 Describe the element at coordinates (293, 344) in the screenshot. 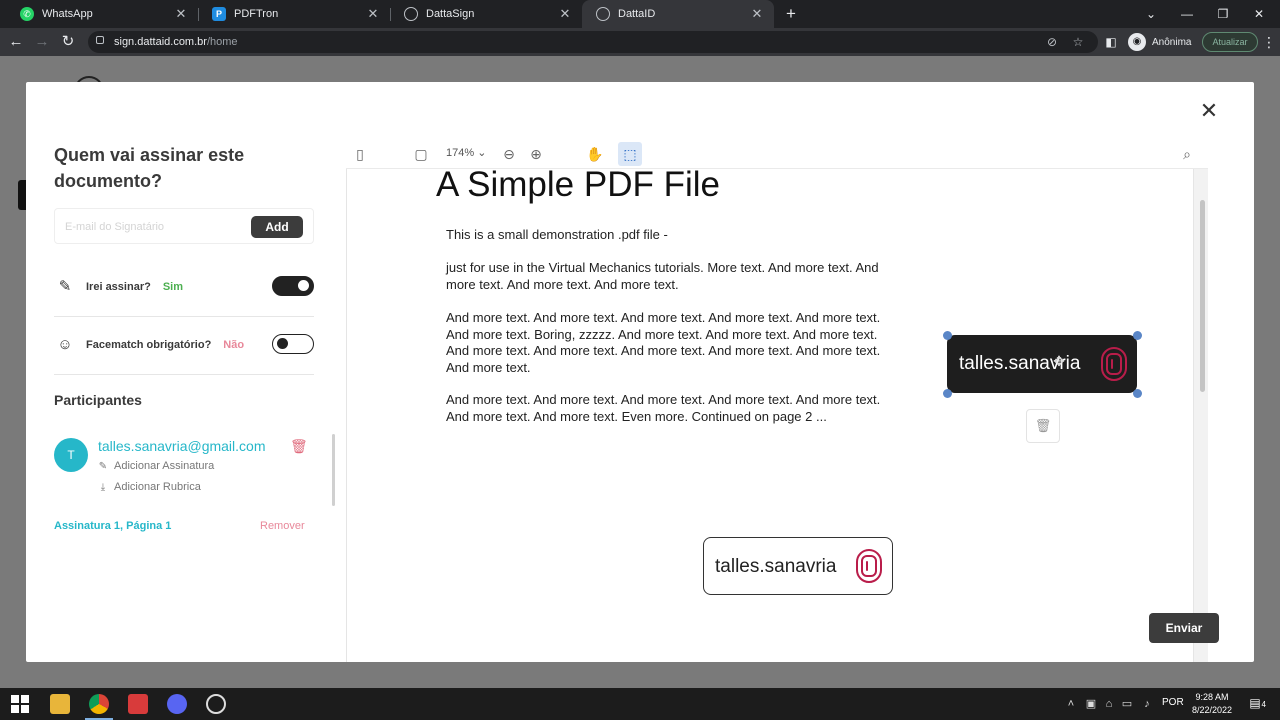

I see `facematch-toggle` at that location.